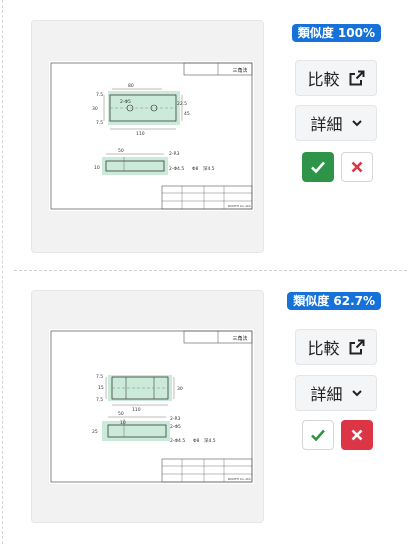  What do you see at coordinates (182, 104) in the screenshot?
I see `svg-text: 22.5` at bounding box center [182, 104].